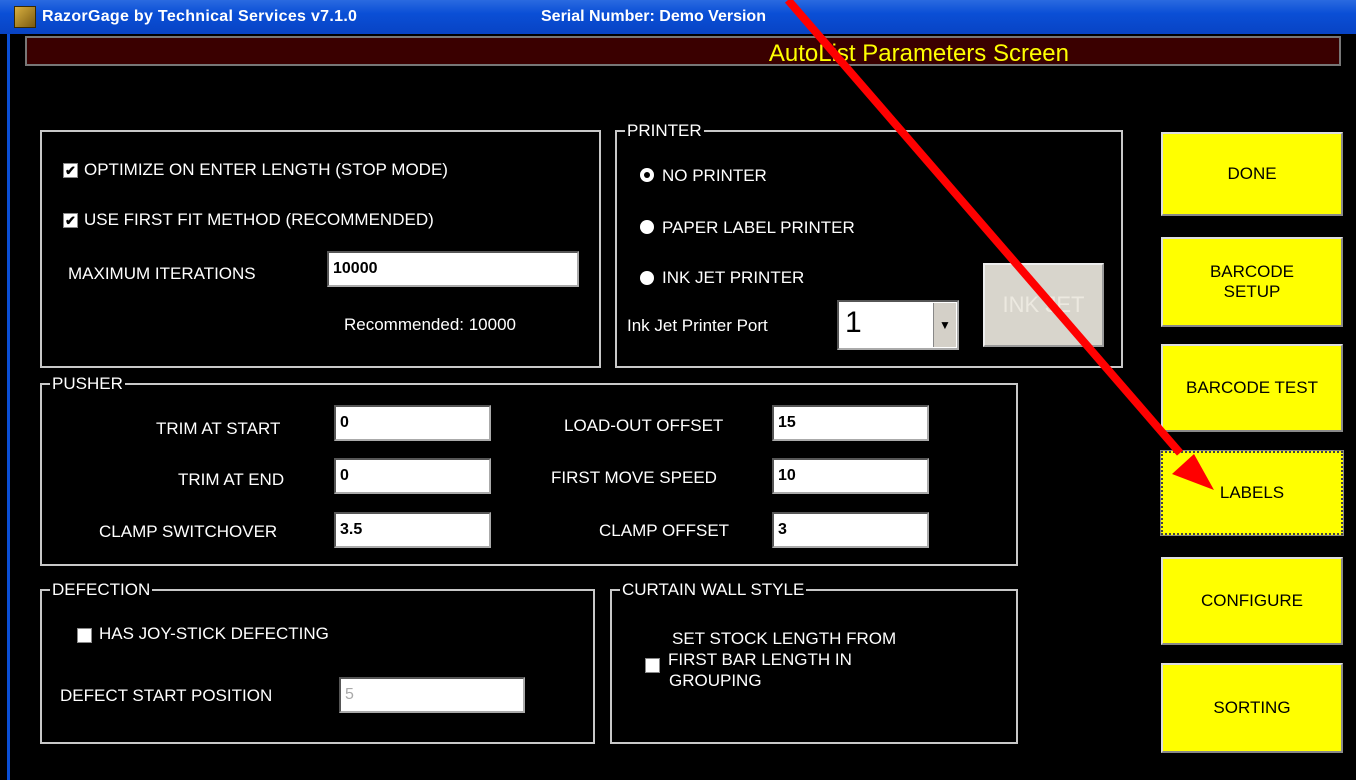 The image size is (1356, 780). What do you see at coordinates (101, 590) in the screenshot?
I see `defection-legend: DEFECTION` at bounding box center [101, 590].